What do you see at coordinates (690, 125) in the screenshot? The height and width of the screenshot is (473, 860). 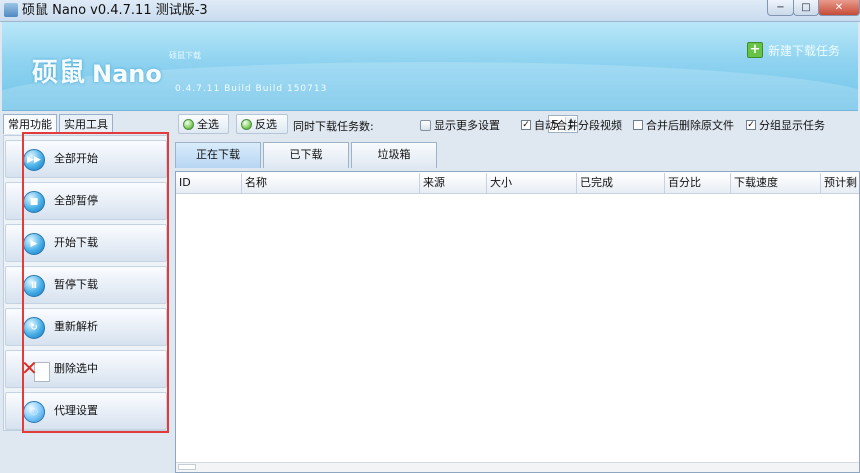 I see `delete-after-merge-label: 合并后删除原文件` at bounding box center [690, 125].